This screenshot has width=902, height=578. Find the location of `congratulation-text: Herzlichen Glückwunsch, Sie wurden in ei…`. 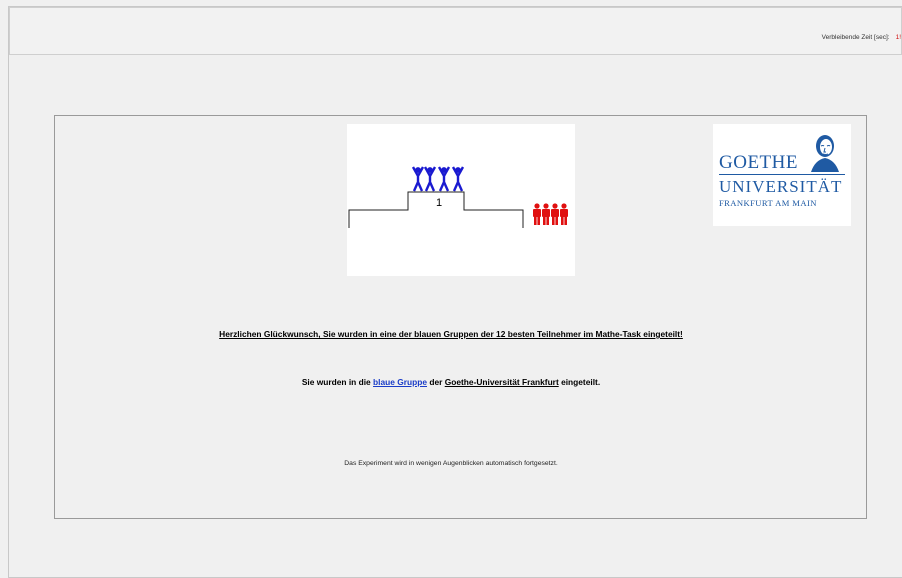

congratulation-text: Herzlichen Glückwunsch, Sie wurden in ei… is located at coordinates (451, 334).